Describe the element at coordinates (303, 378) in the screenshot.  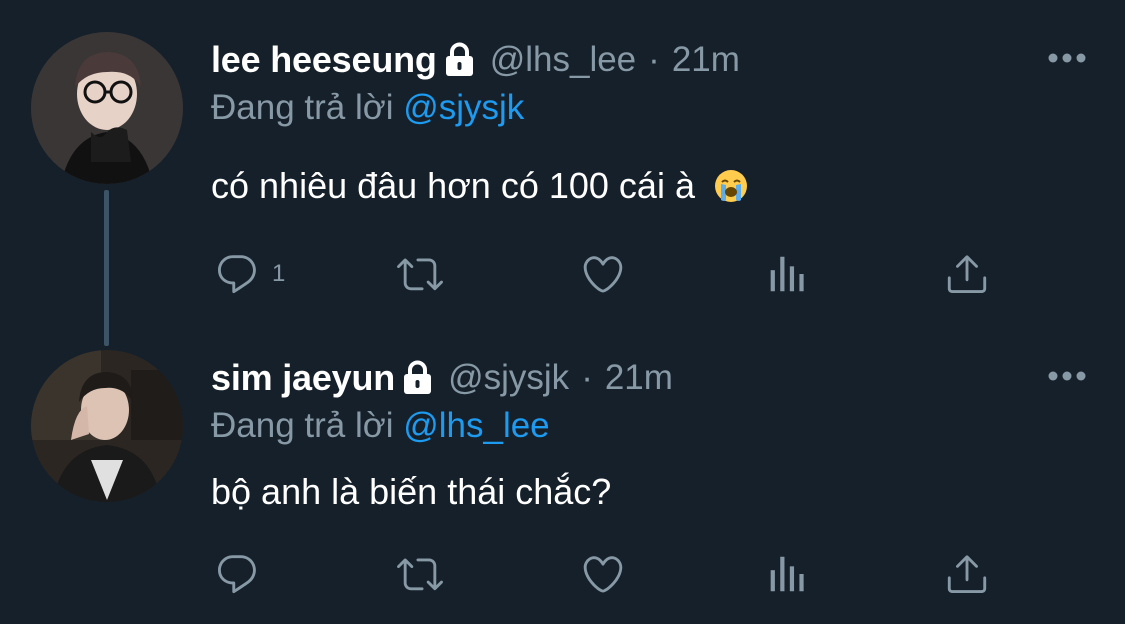
I see `display-name: sim jaeyun` at that location.